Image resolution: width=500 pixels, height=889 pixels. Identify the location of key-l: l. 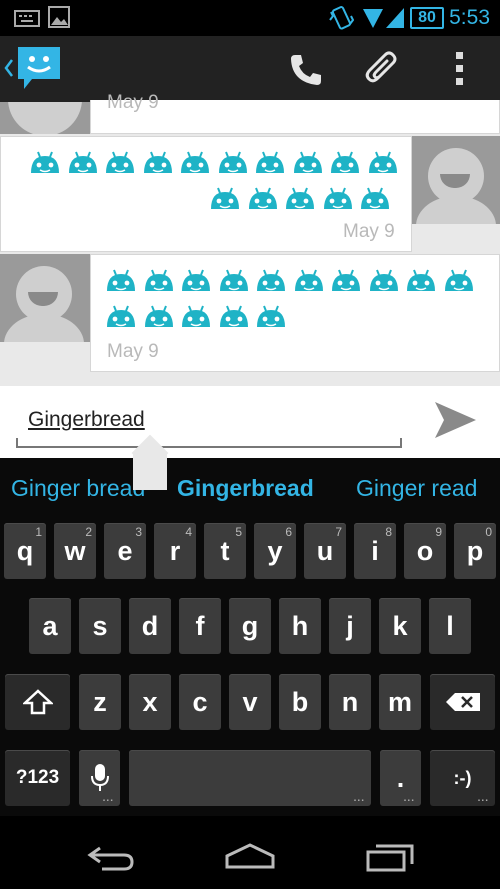
(450, 626).